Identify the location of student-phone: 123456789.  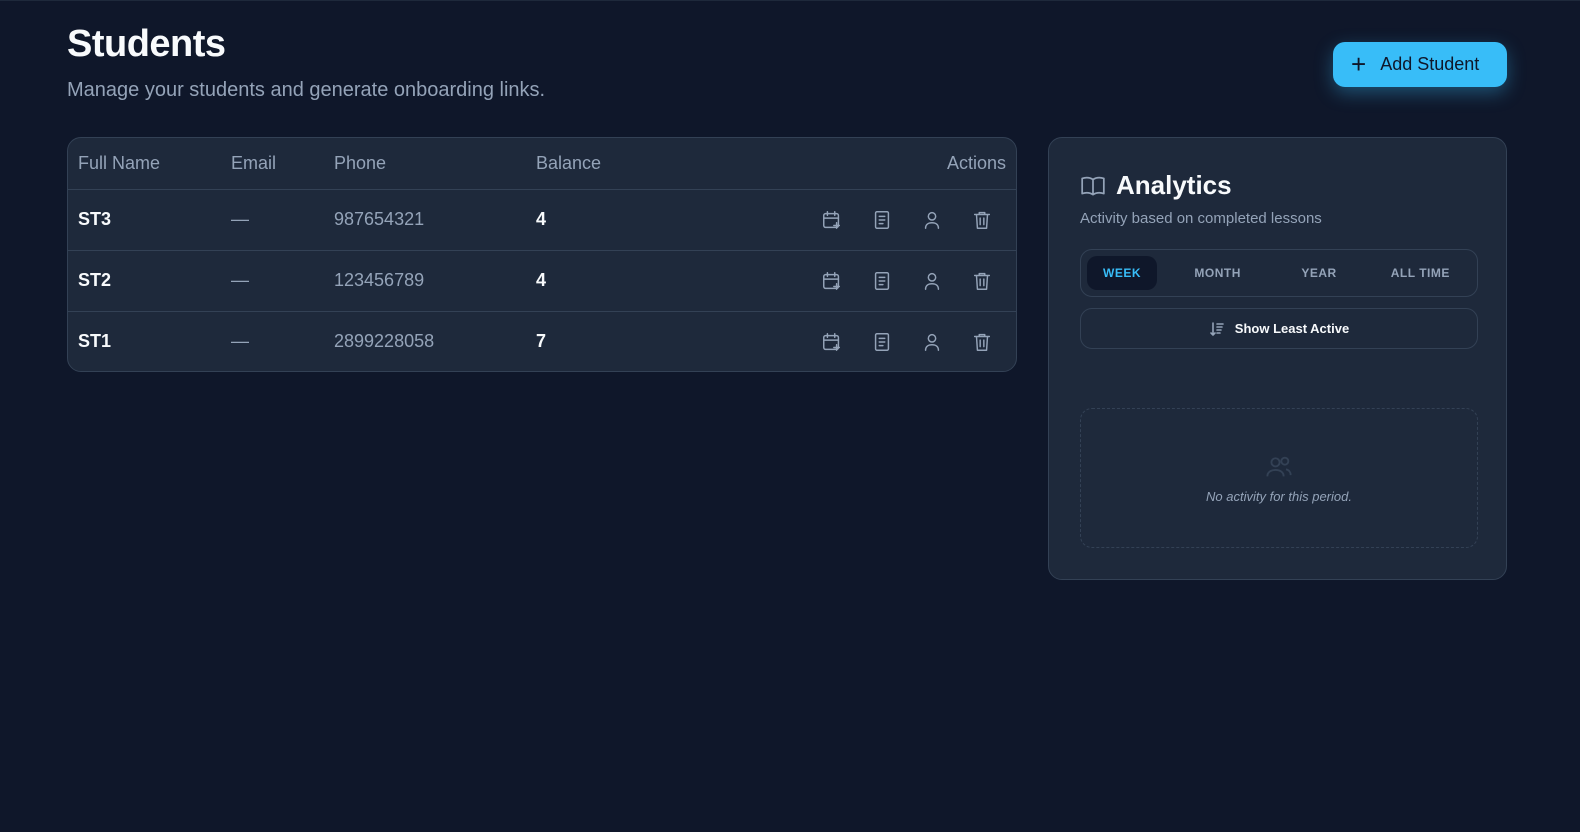
(435, 280).